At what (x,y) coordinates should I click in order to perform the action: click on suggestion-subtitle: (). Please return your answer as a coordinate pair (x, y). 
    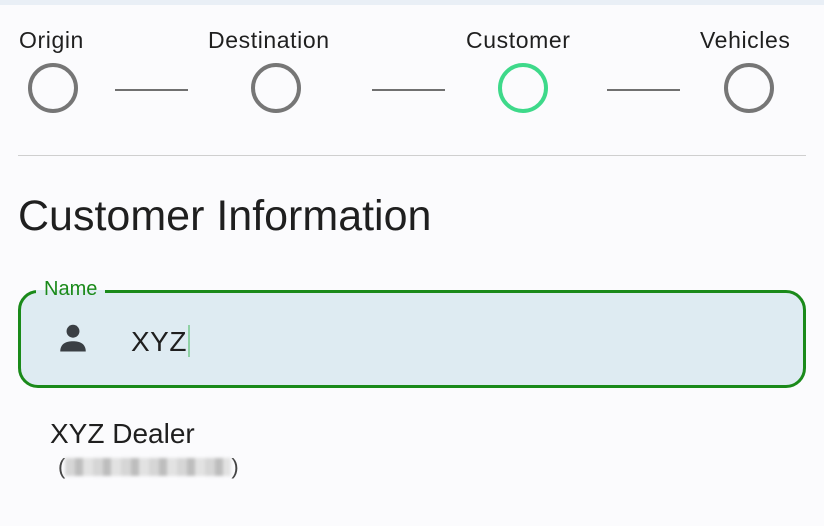
    Looking at the image, I should click on (148, 467).